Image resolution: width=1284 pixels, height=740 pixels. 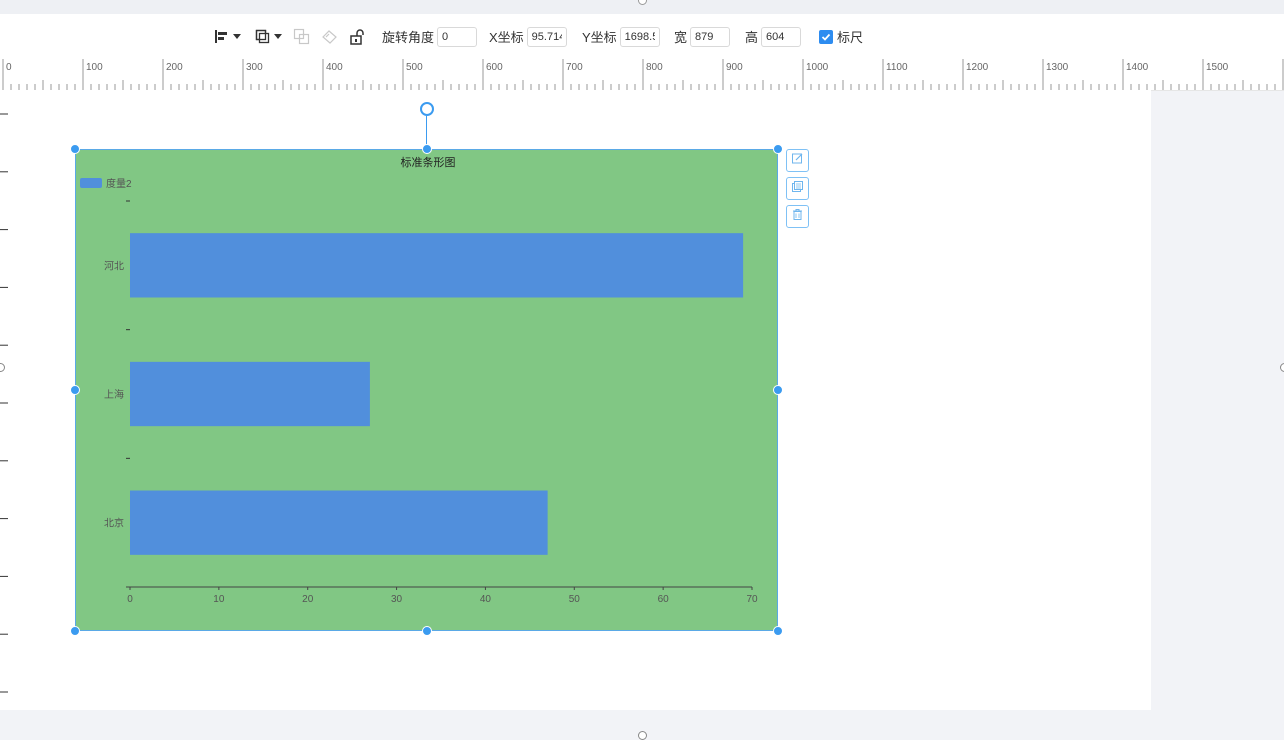 What do you see at coordinates (427, 109) in the screenshot?
I see `rotate-handle` at bounding box center [427, 109].